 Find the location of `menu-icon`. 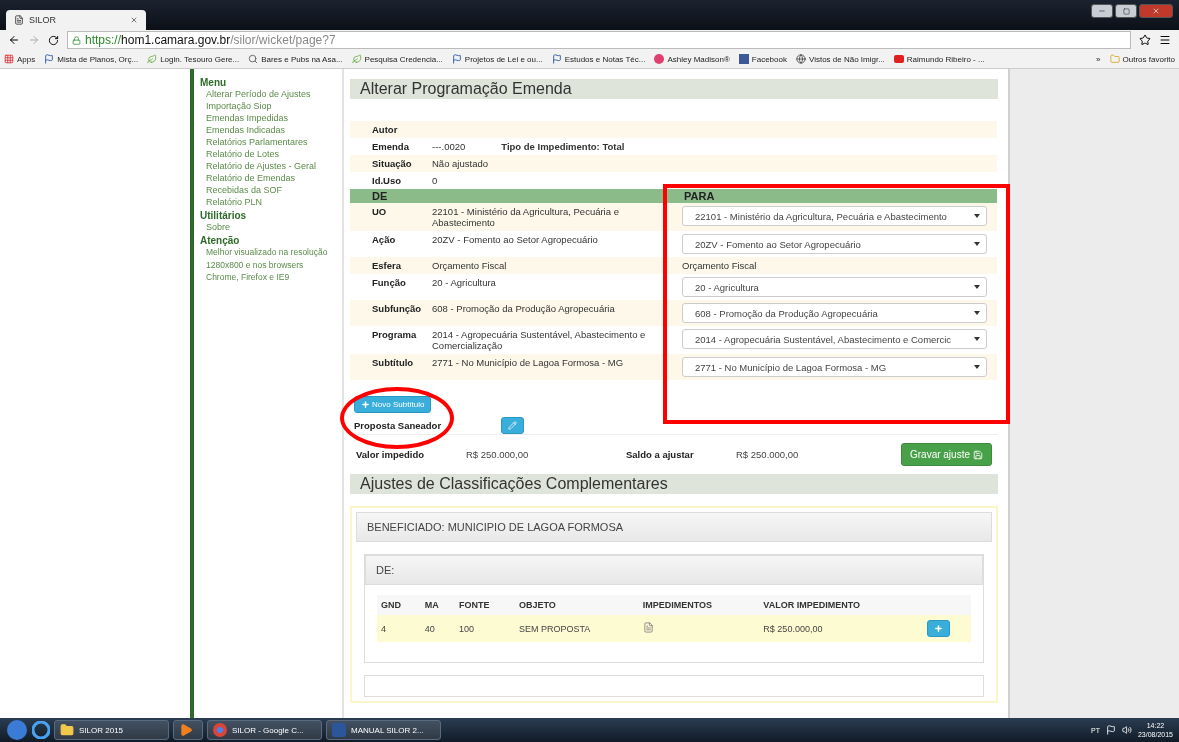

menu-icon is located at coordinates (1165, 40).